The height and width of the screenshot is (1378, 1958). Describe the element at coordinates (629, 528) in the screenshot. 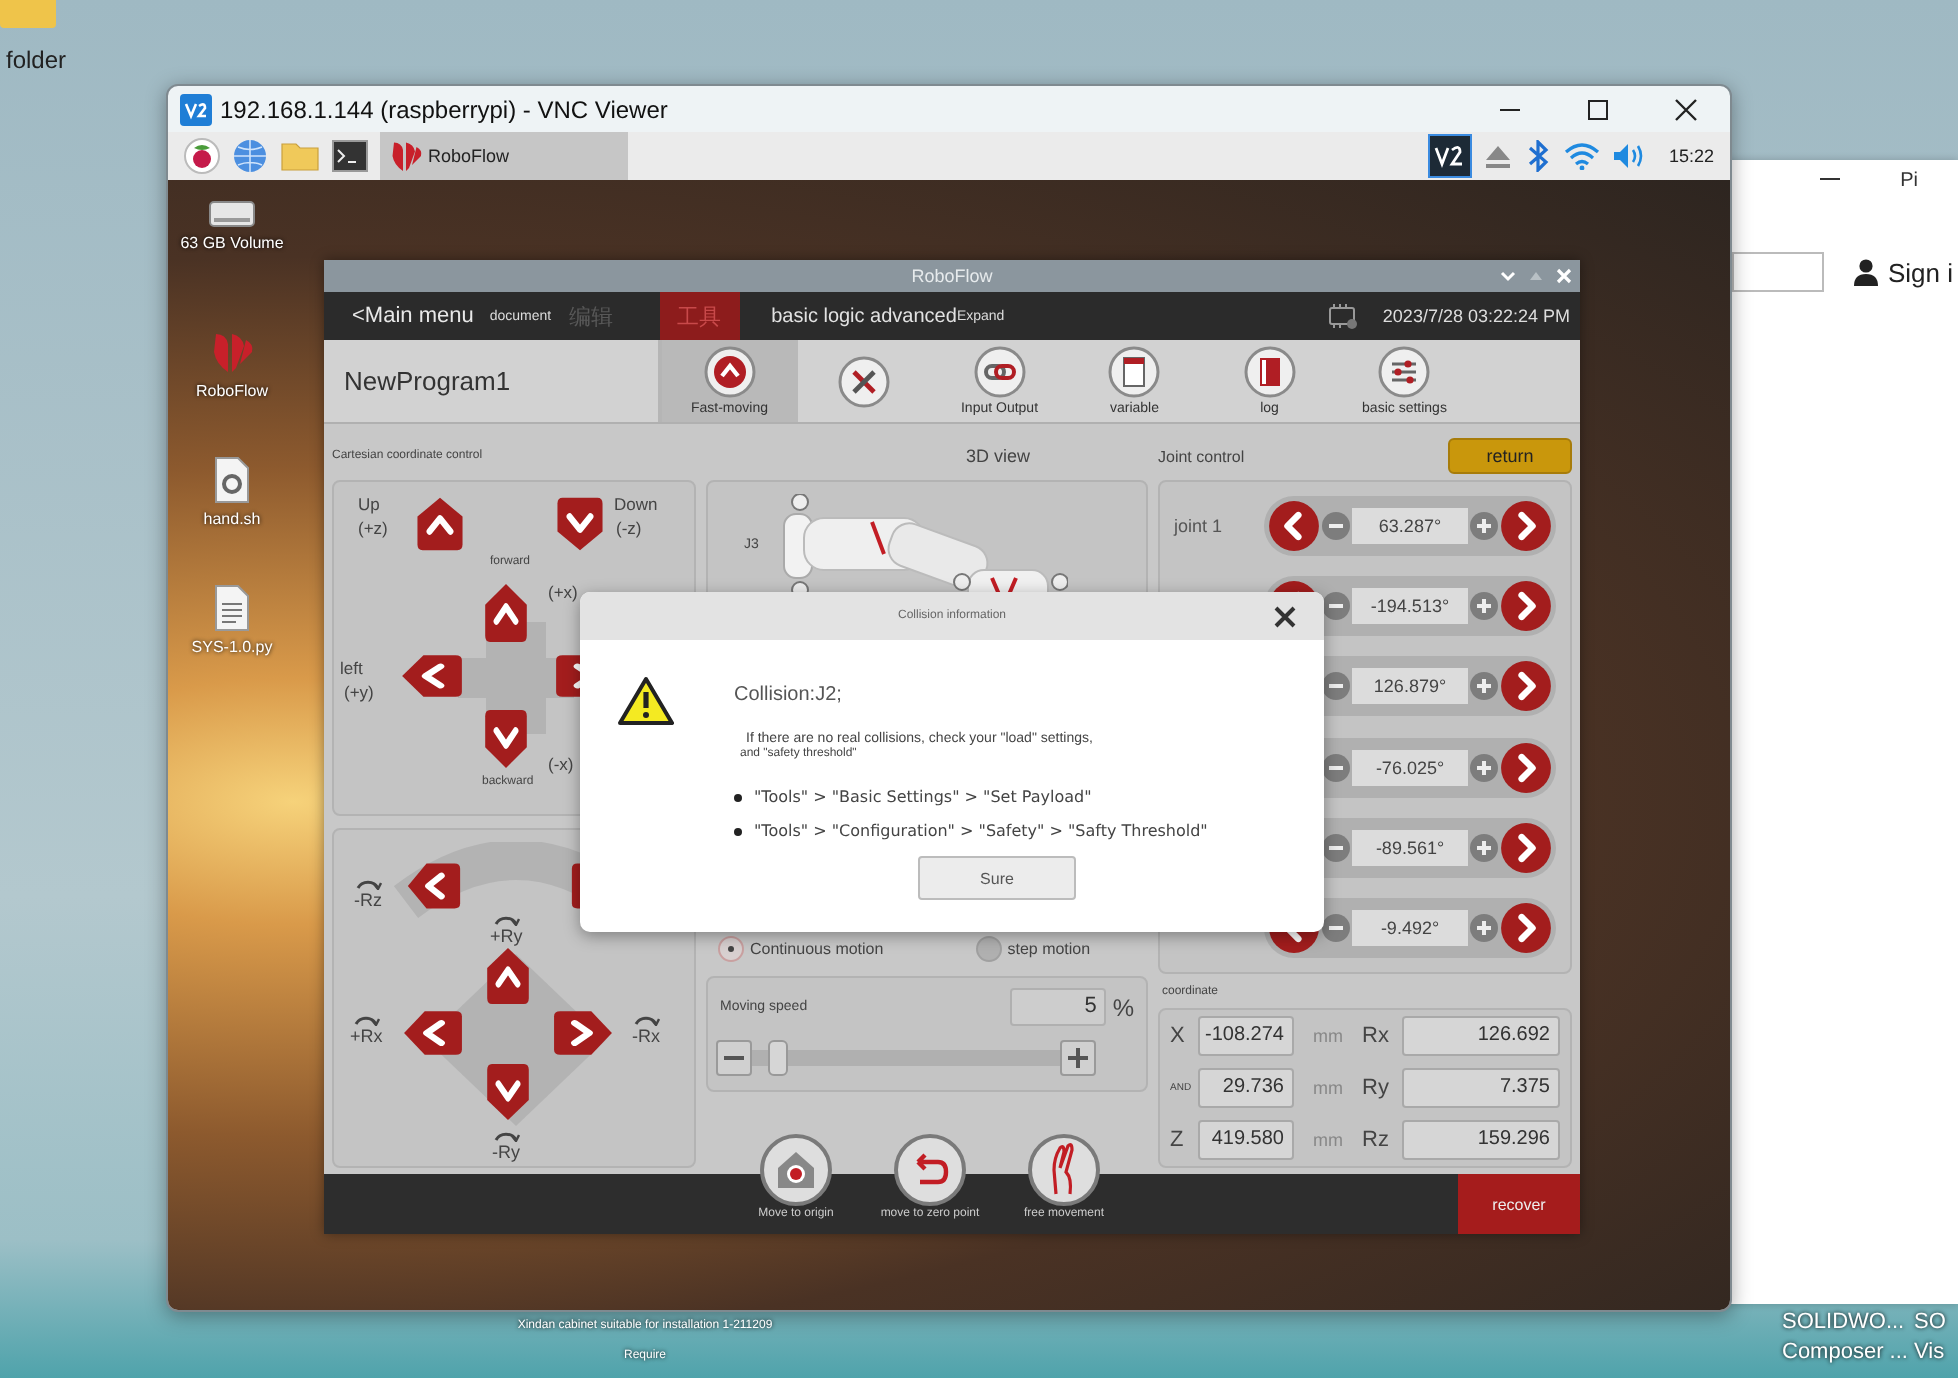

I see `axis-label: (-z)` at that location.